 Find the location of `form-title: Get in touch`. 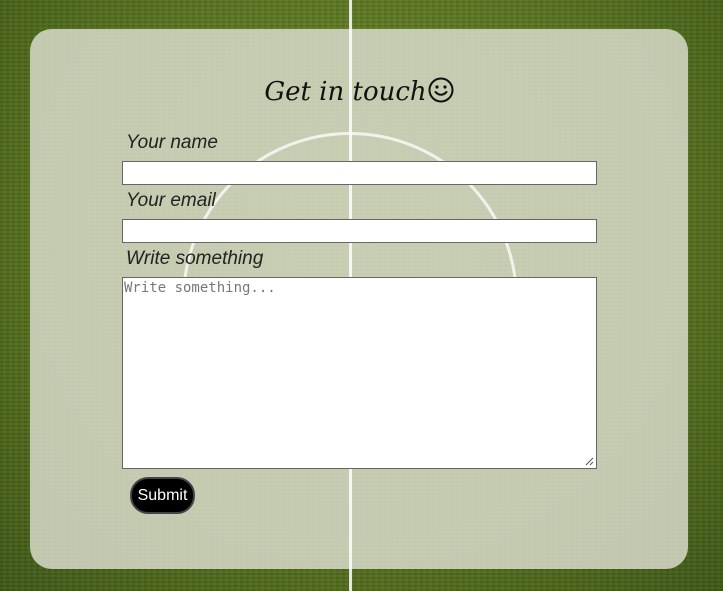

form-title: Get in touch is located at coordinates (359, 92).